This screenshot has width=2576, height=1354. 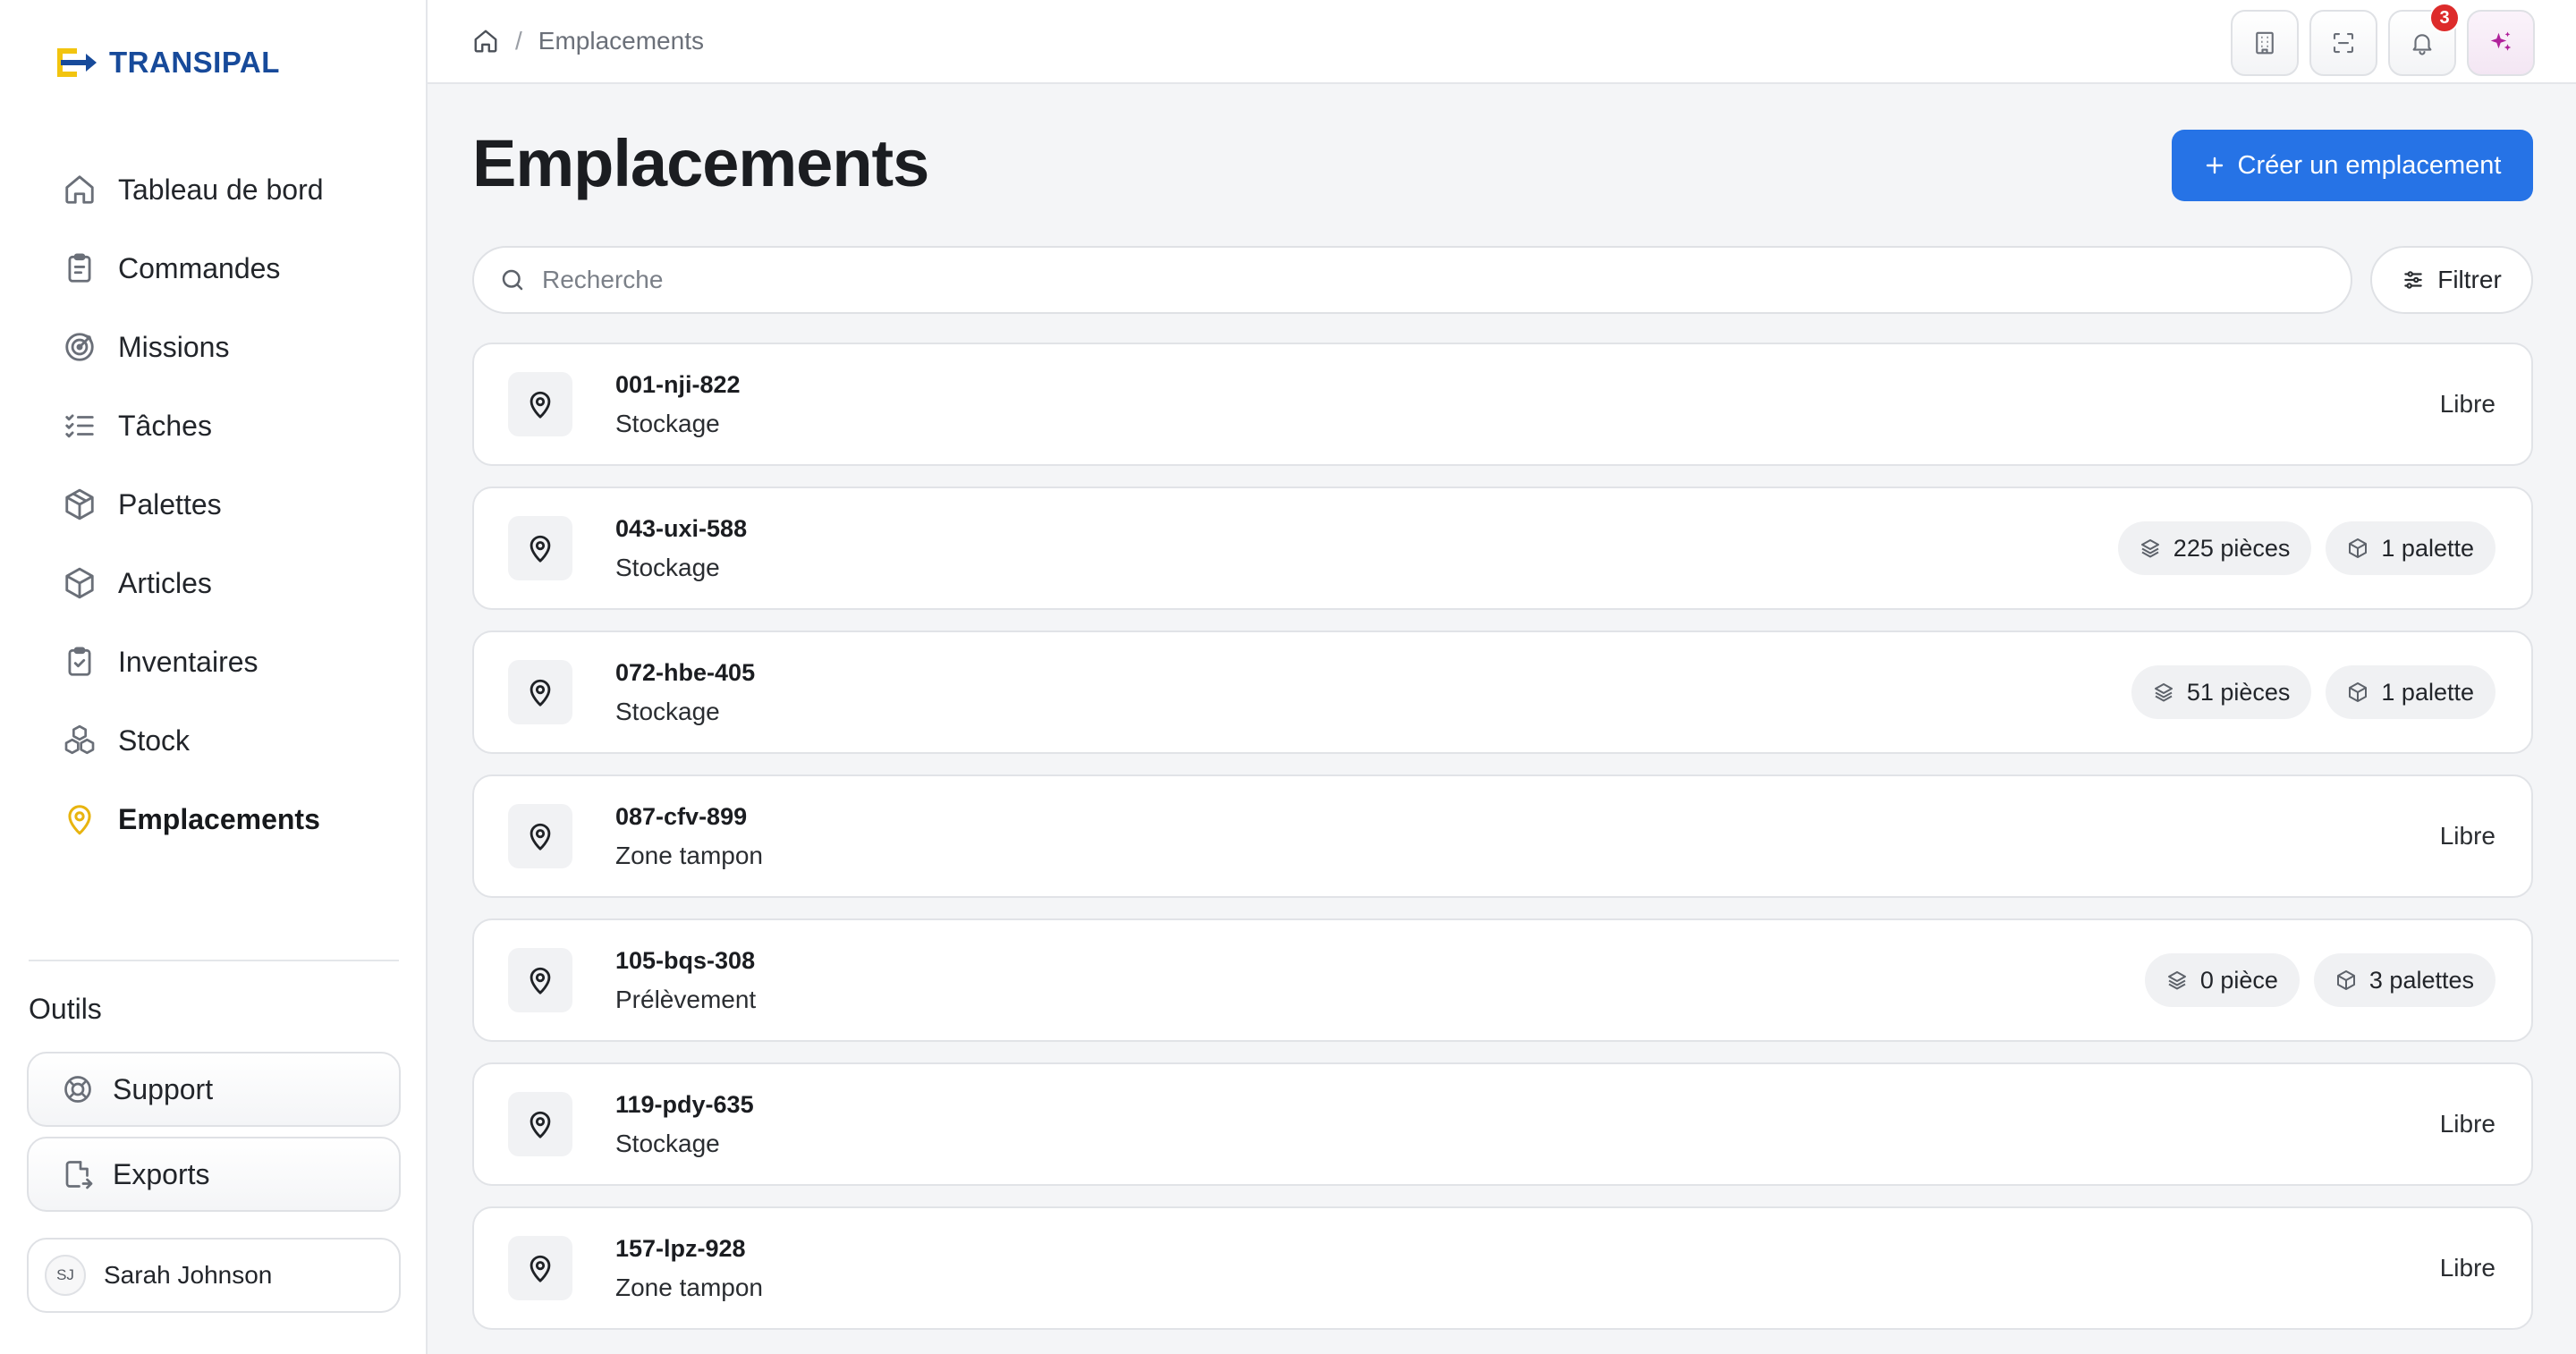 I want to click on bell-icon, so click(x=2422, y=43).